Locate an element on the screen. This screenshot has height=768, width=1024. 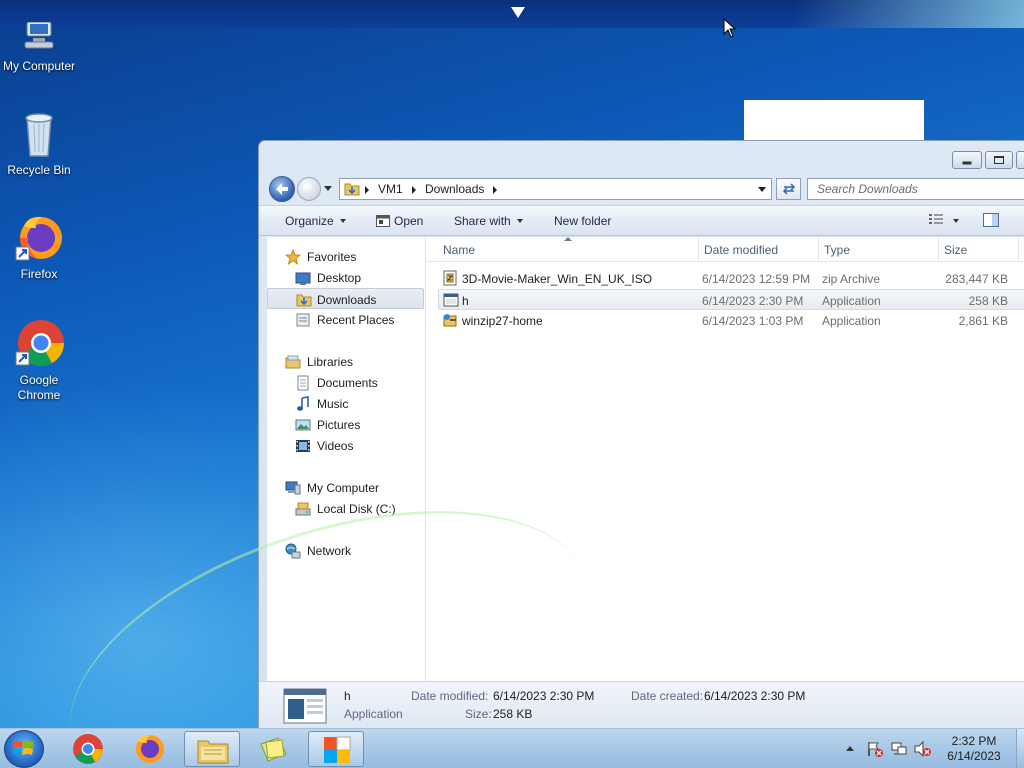
details-date-modified-label: Date modified: is located at coordinates (450, 696).